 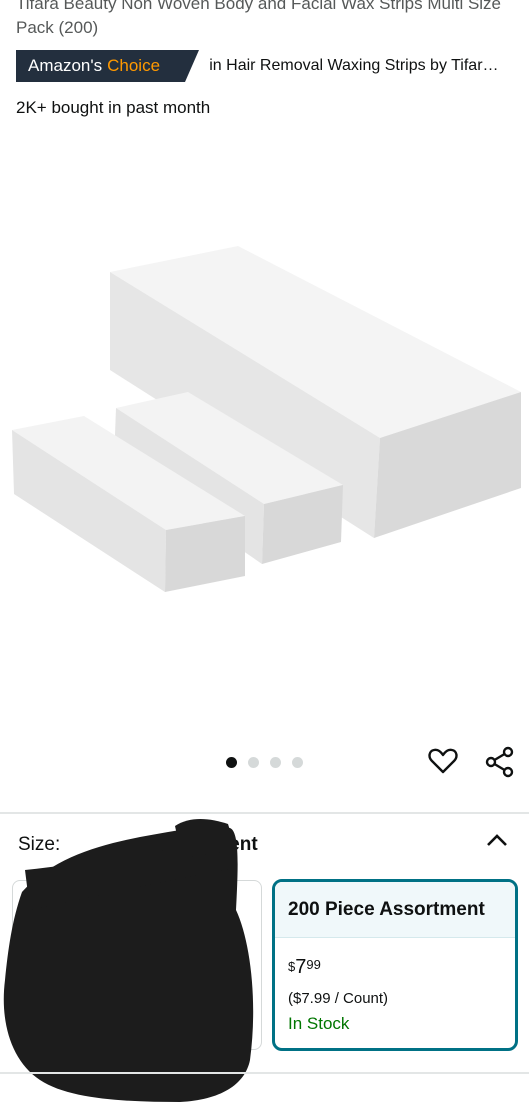 I want to click on option-unit-price: ($7.99 / Count), so click(x=338, y=998).